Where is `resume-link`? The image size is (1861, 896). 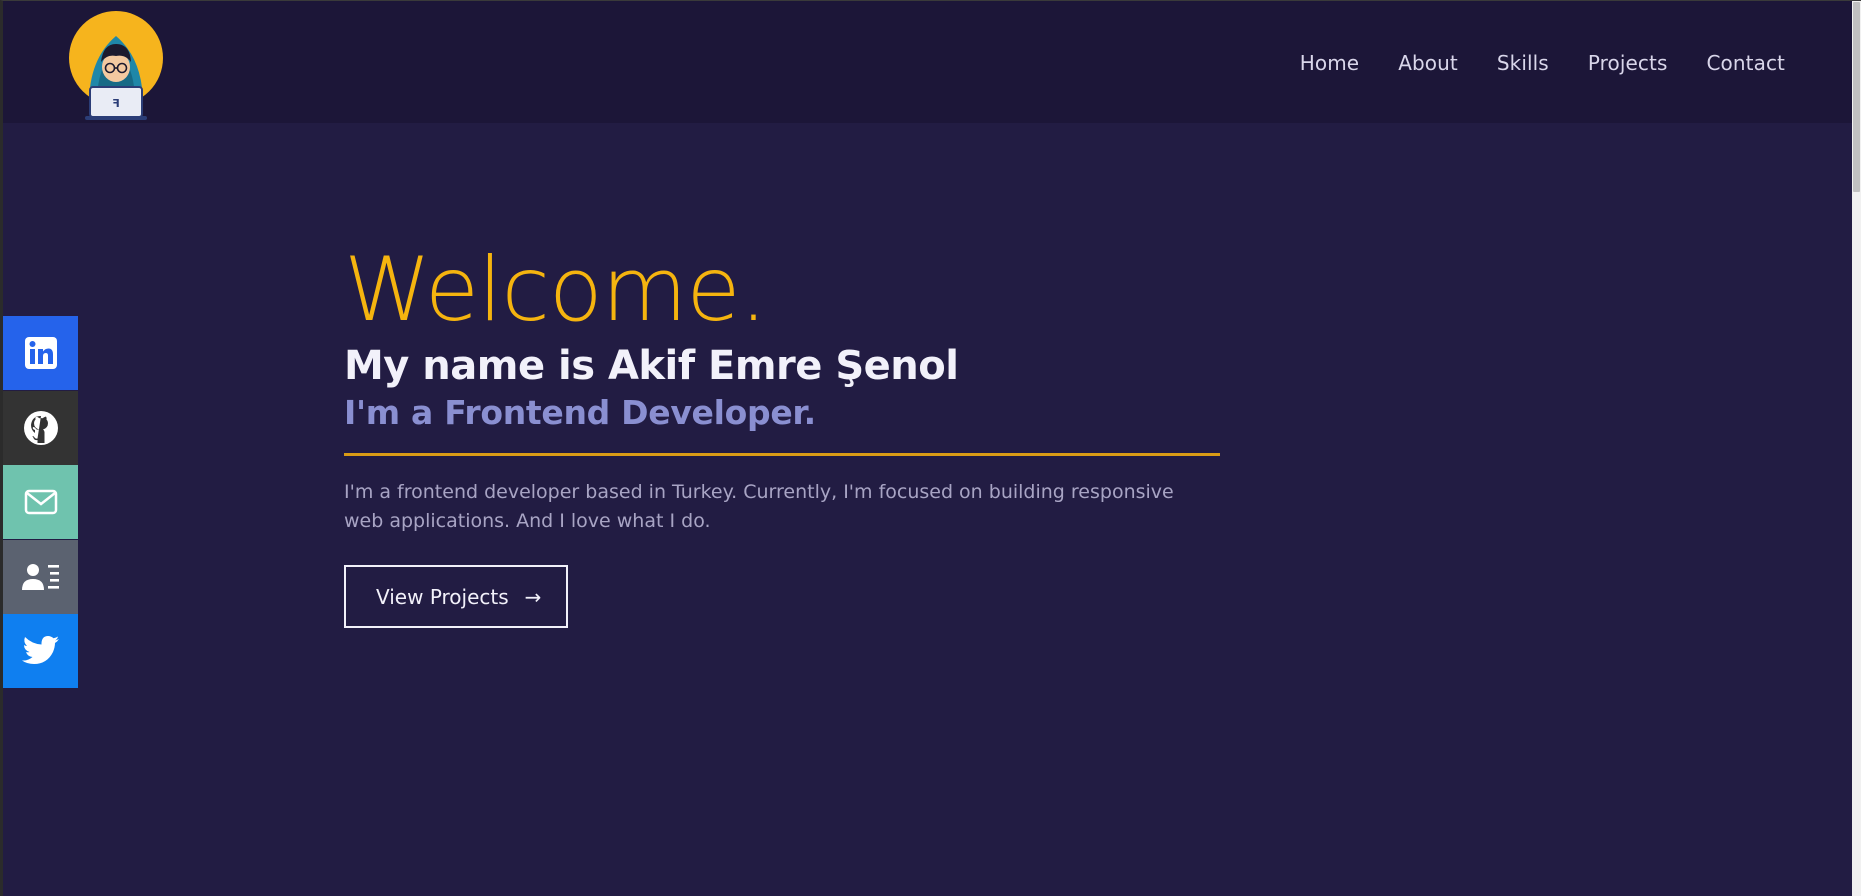 resume-link is located at coordinates (40, 576).